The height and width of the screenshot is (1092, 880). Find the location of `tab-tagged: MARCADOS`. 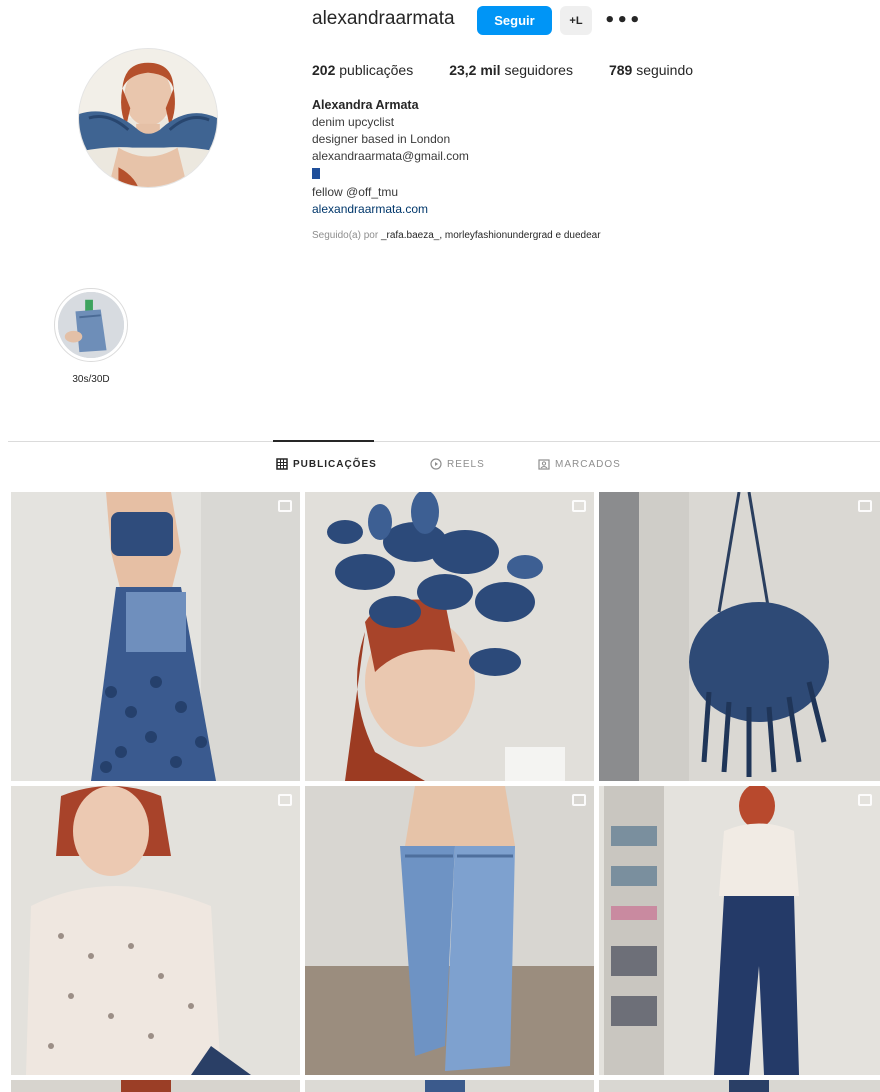

tab-tagged: MARCADOS is located at coordinates (579, 464).